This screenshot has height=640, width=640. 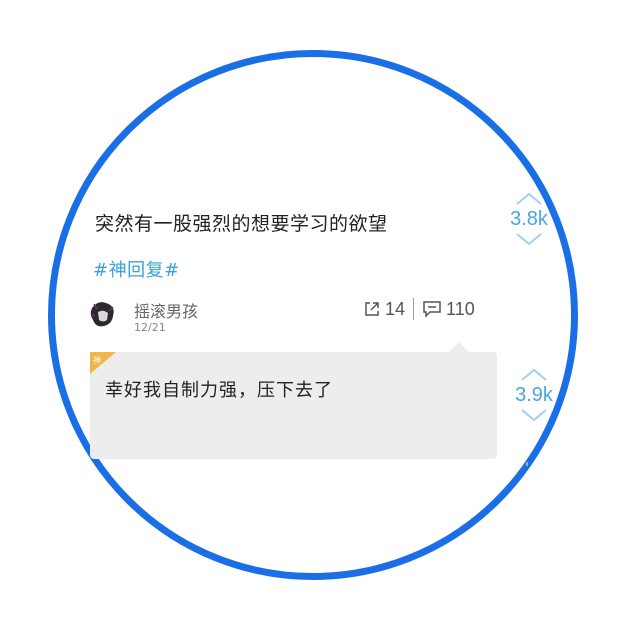 I want to click on author-username: 摇滚男孩, so click(x=166, y=310).